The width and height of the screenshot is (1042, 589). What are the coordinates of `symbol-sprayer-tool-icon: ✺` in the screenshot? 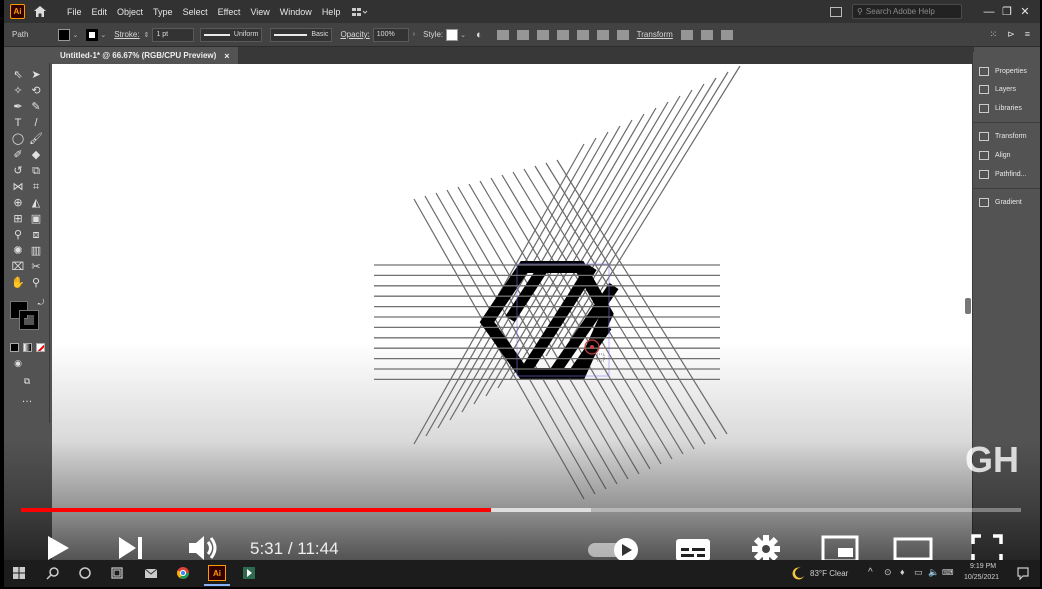 It's located at (18, 251).